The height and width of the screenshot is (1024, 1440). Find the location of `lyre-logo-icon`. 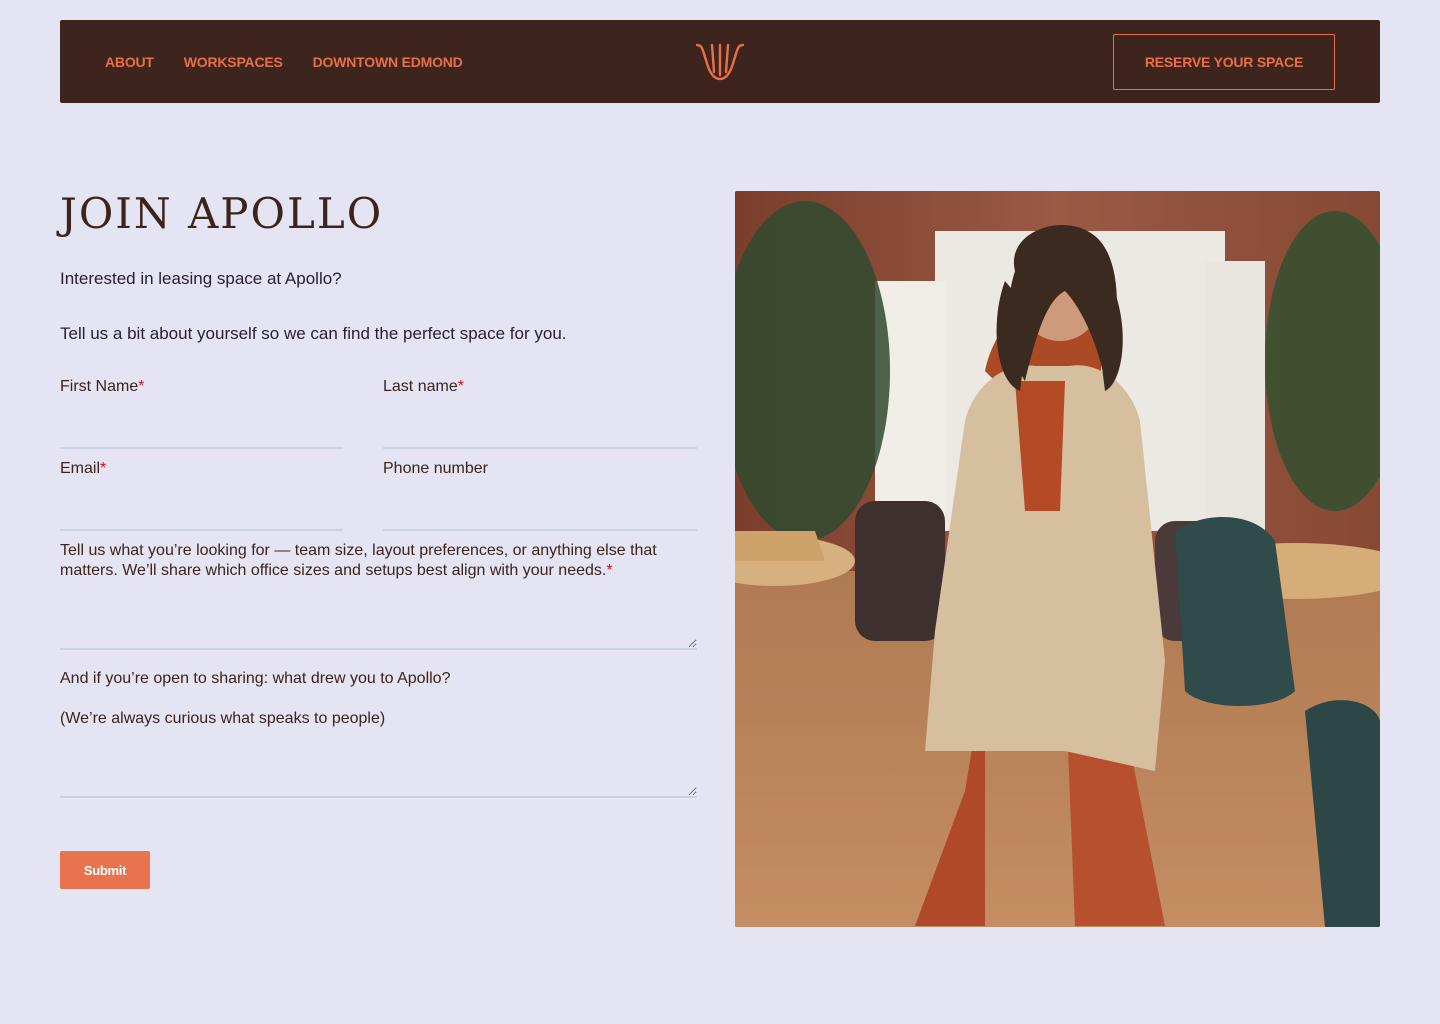

lyre-logo-icon is located at coordinates (720, 62).